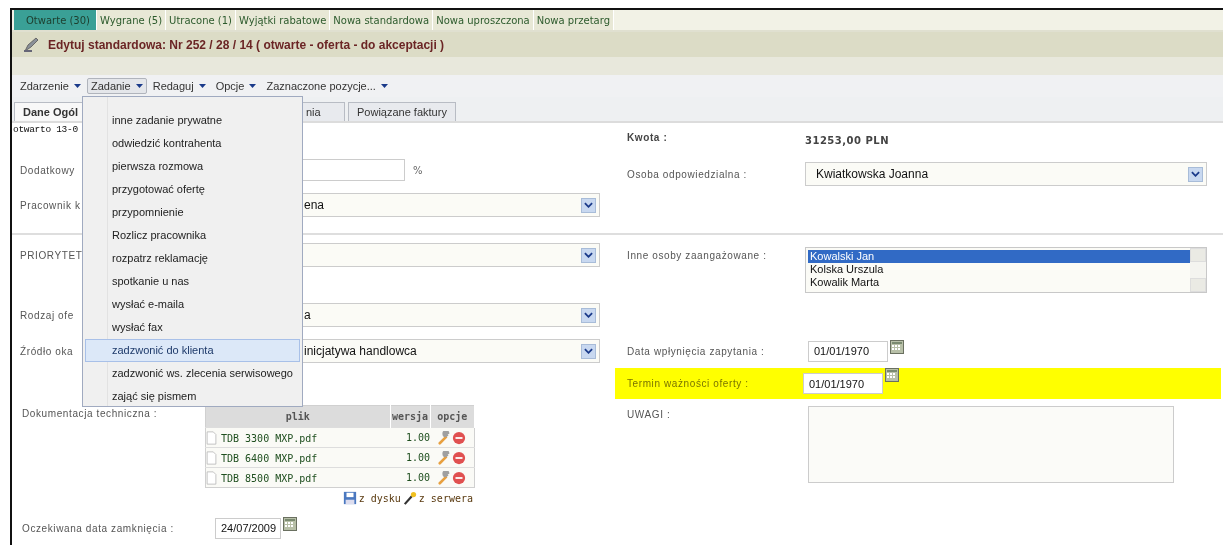 The width and height of the screenshot is (1223, 545). Describe the element at coordinates (17, 20) in the screenshot. I see `accent-strip` at that location.